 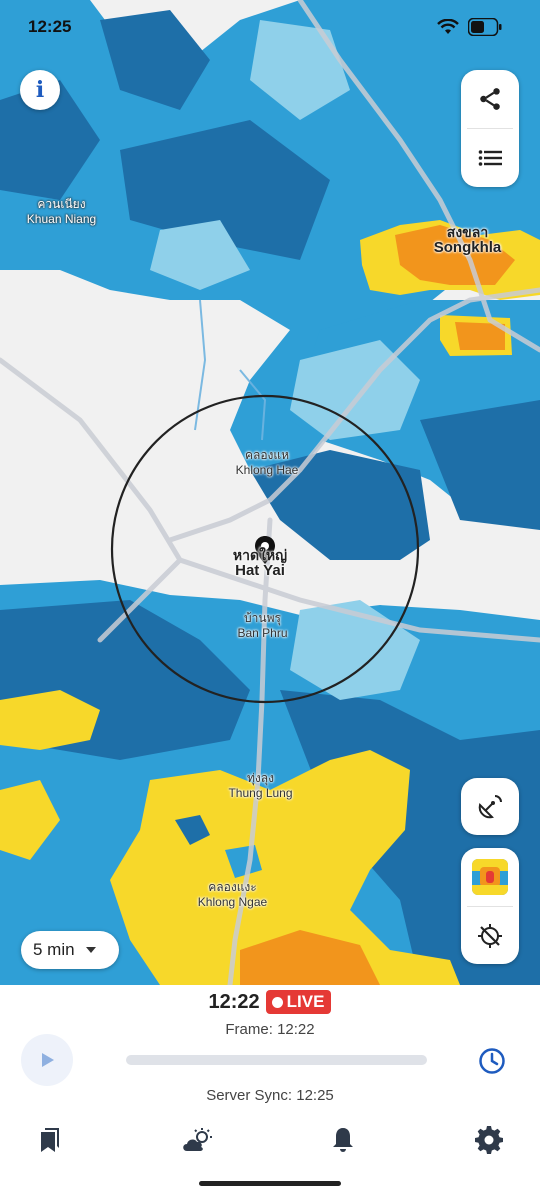 I want to click on satellite-button, so click(x=490, y=806).